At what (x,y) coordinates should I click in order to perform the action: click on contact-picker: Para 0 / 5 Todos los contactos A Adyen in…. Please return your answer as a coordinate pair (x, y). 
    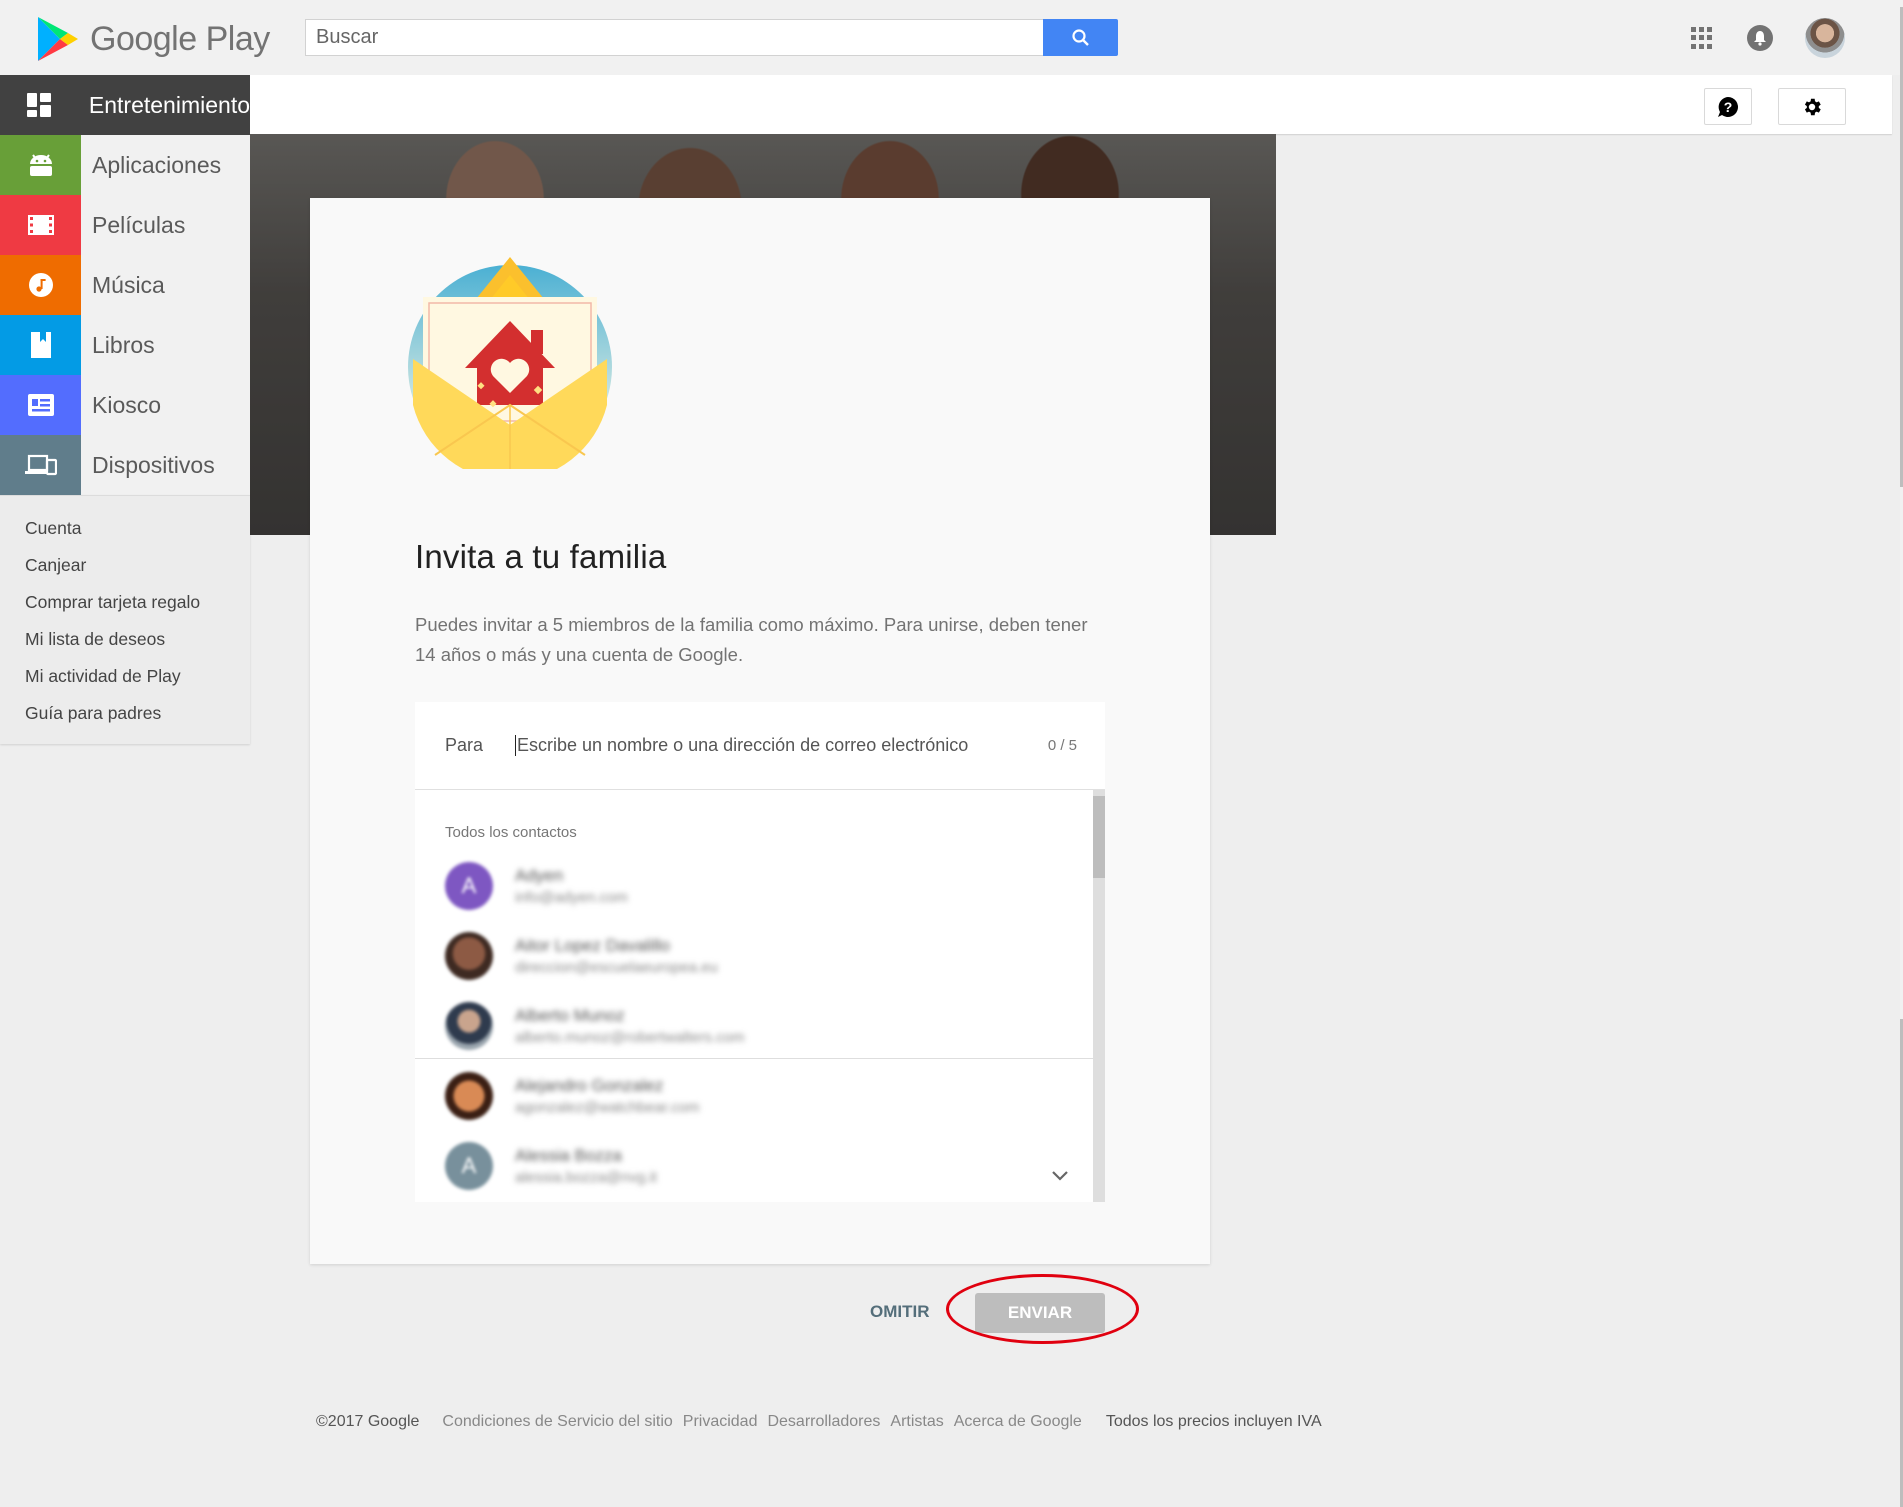
    Looking at the image, I should click on (760, 952).